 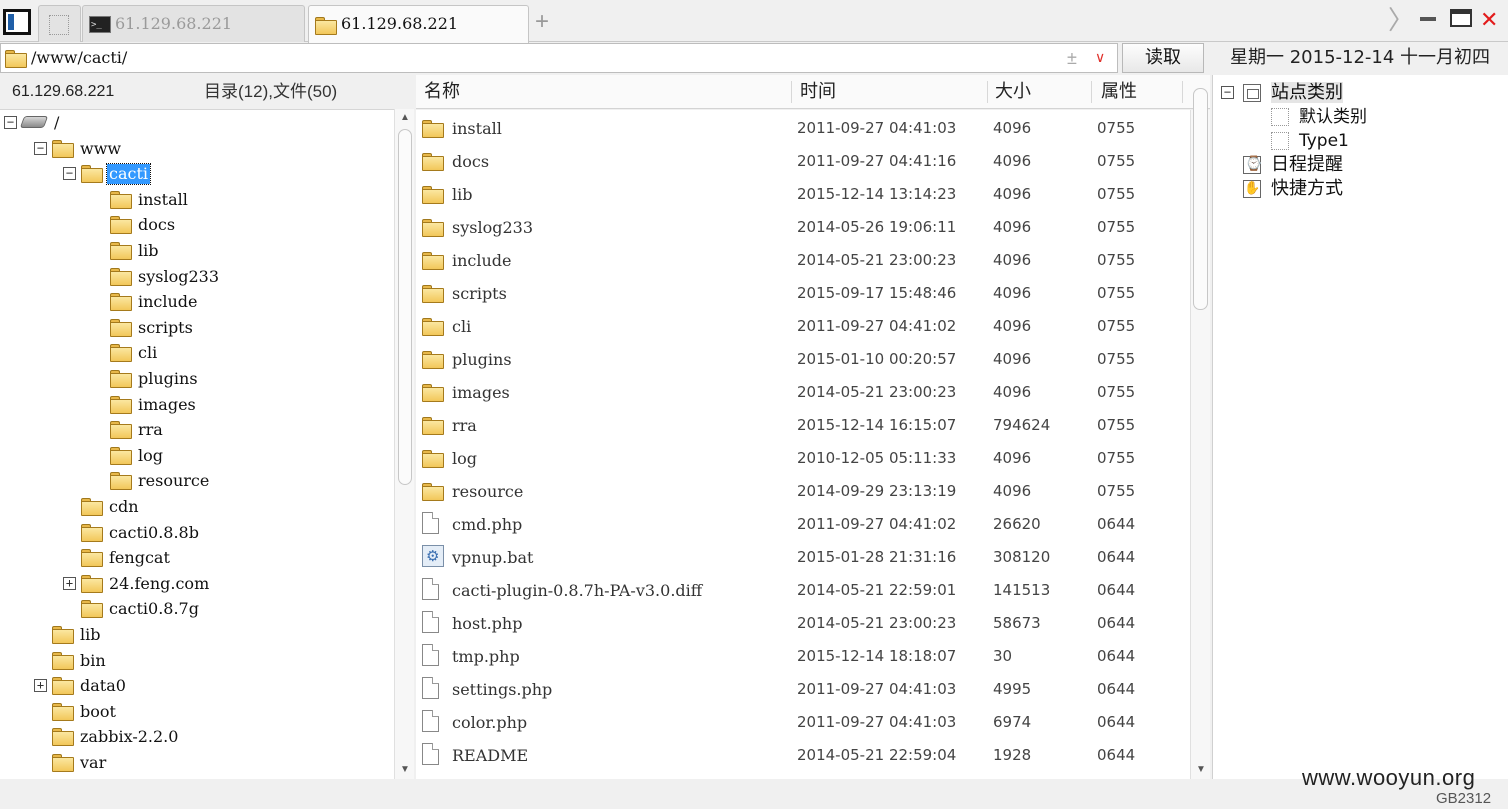 What do you see at coordinates (56, 122) in the screenshot?
I see `tree-node-label: /` at bounding box center [56, 122].